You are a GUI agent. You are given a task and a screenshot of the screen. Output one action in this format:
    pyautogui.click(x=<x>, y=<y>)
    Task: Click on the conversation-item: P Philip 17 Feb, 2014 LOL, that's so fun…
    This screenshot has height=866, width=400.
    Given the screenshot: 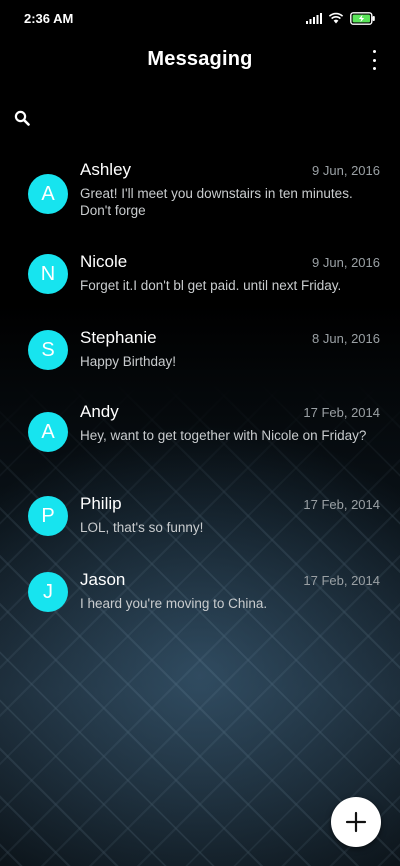 What is the action you would take?
    pyautogui.click(x=200, y=532)
    